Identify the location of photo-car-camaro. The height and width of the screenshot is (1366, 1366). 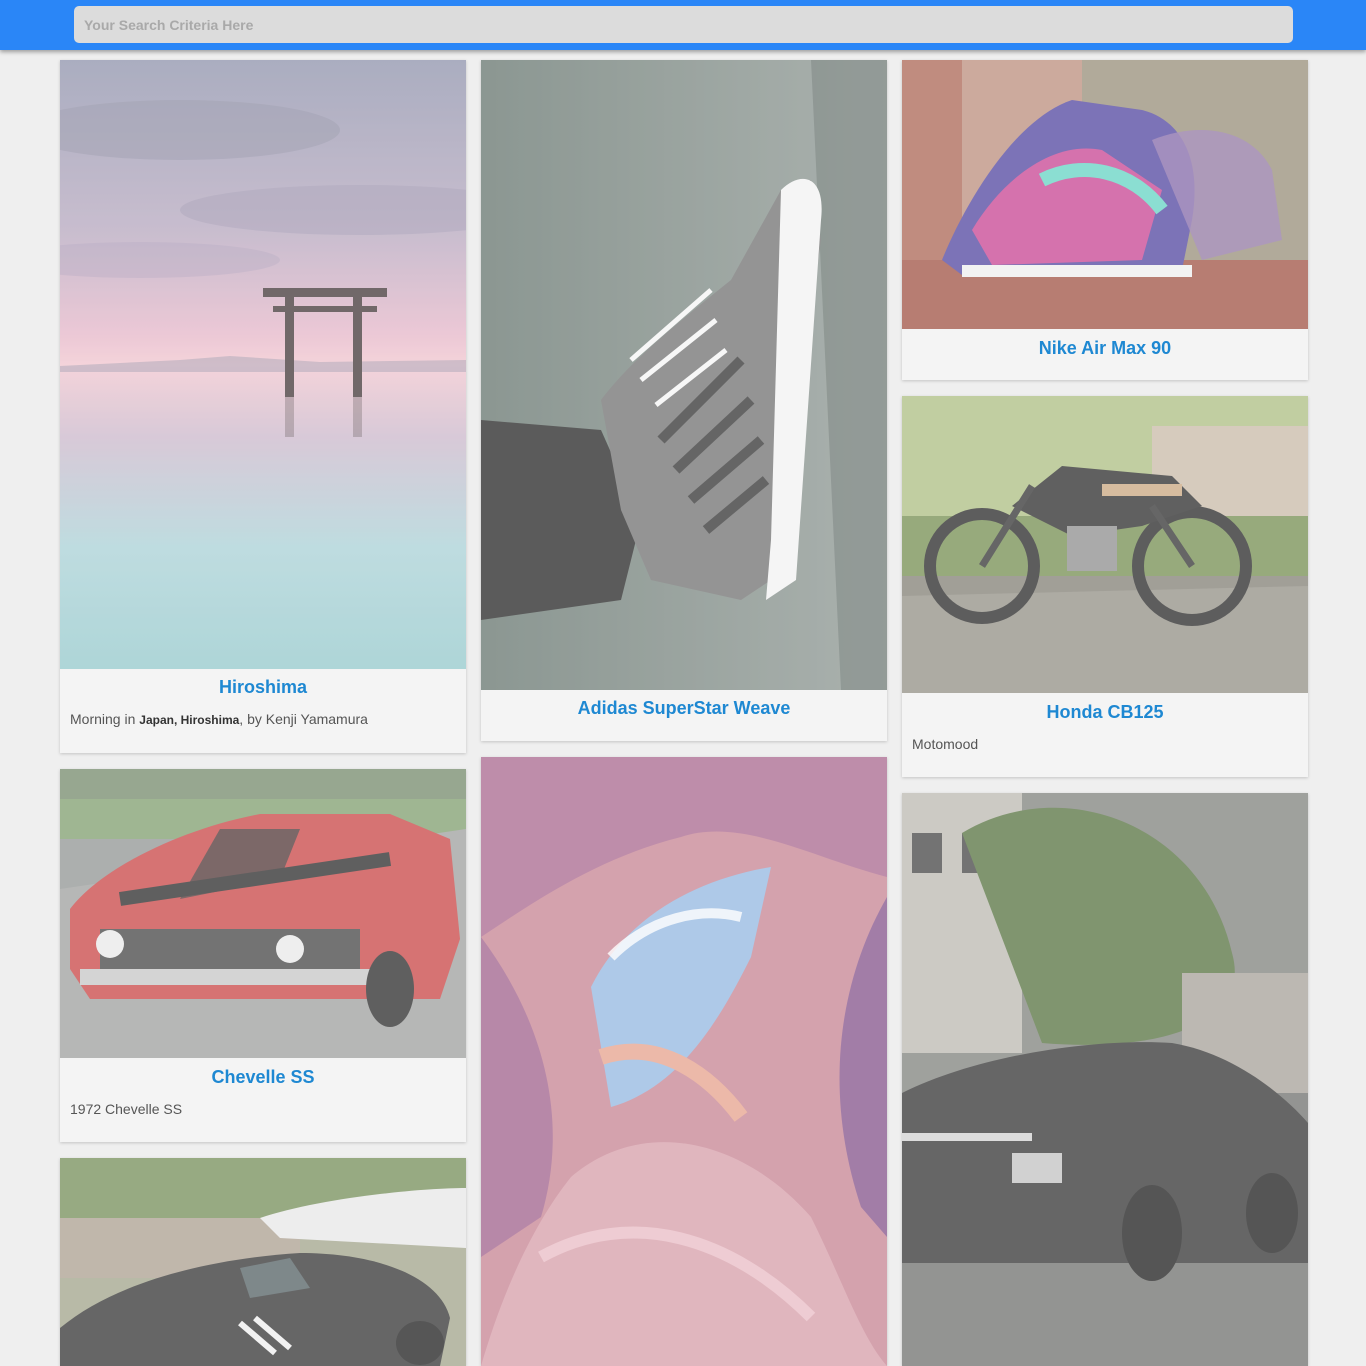
(263, 1262).